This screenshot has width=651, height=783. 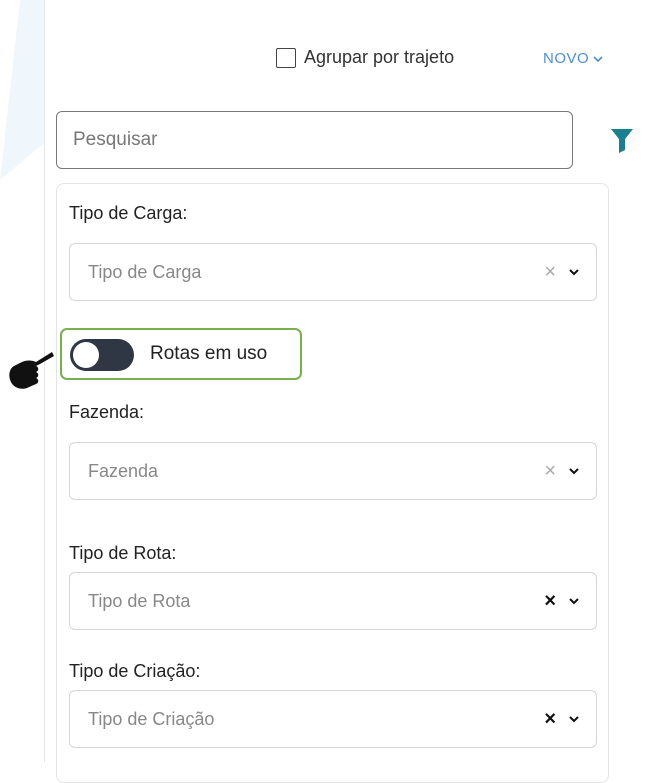 What do you see at coordinates (333, 471) in the screenshot?
I see `farm-select: Fazenda ×` at bounding box center [333, 471].